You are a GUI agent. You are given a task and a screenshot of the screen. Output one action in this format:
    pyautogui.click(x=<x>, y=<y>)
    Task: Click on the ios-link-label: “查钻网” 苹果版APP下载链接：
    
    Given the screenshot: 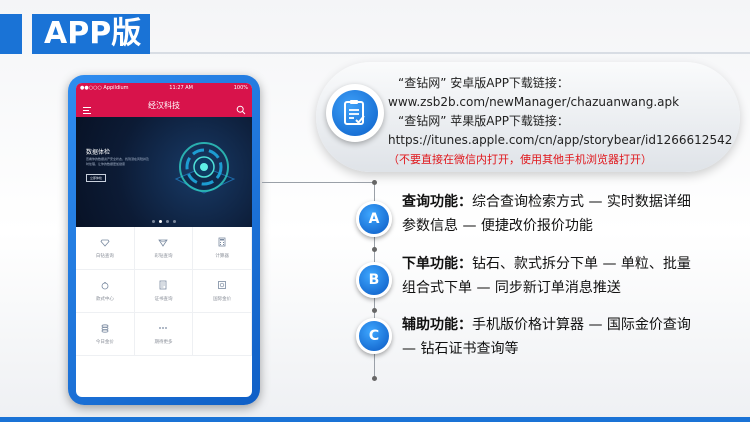 What is the action you would take?
    pyautogui.click(x=483, y=121)
    